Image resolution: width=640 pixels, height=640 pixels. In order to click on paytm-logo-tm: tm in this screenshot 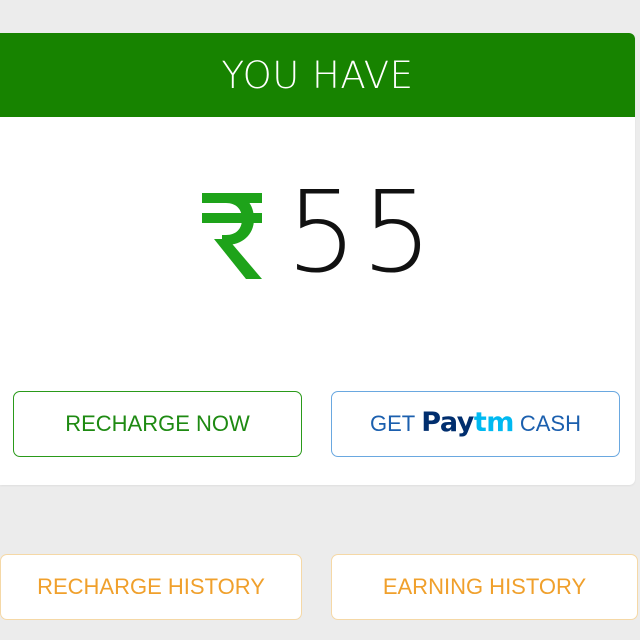, I will do `click(494, 422)`.